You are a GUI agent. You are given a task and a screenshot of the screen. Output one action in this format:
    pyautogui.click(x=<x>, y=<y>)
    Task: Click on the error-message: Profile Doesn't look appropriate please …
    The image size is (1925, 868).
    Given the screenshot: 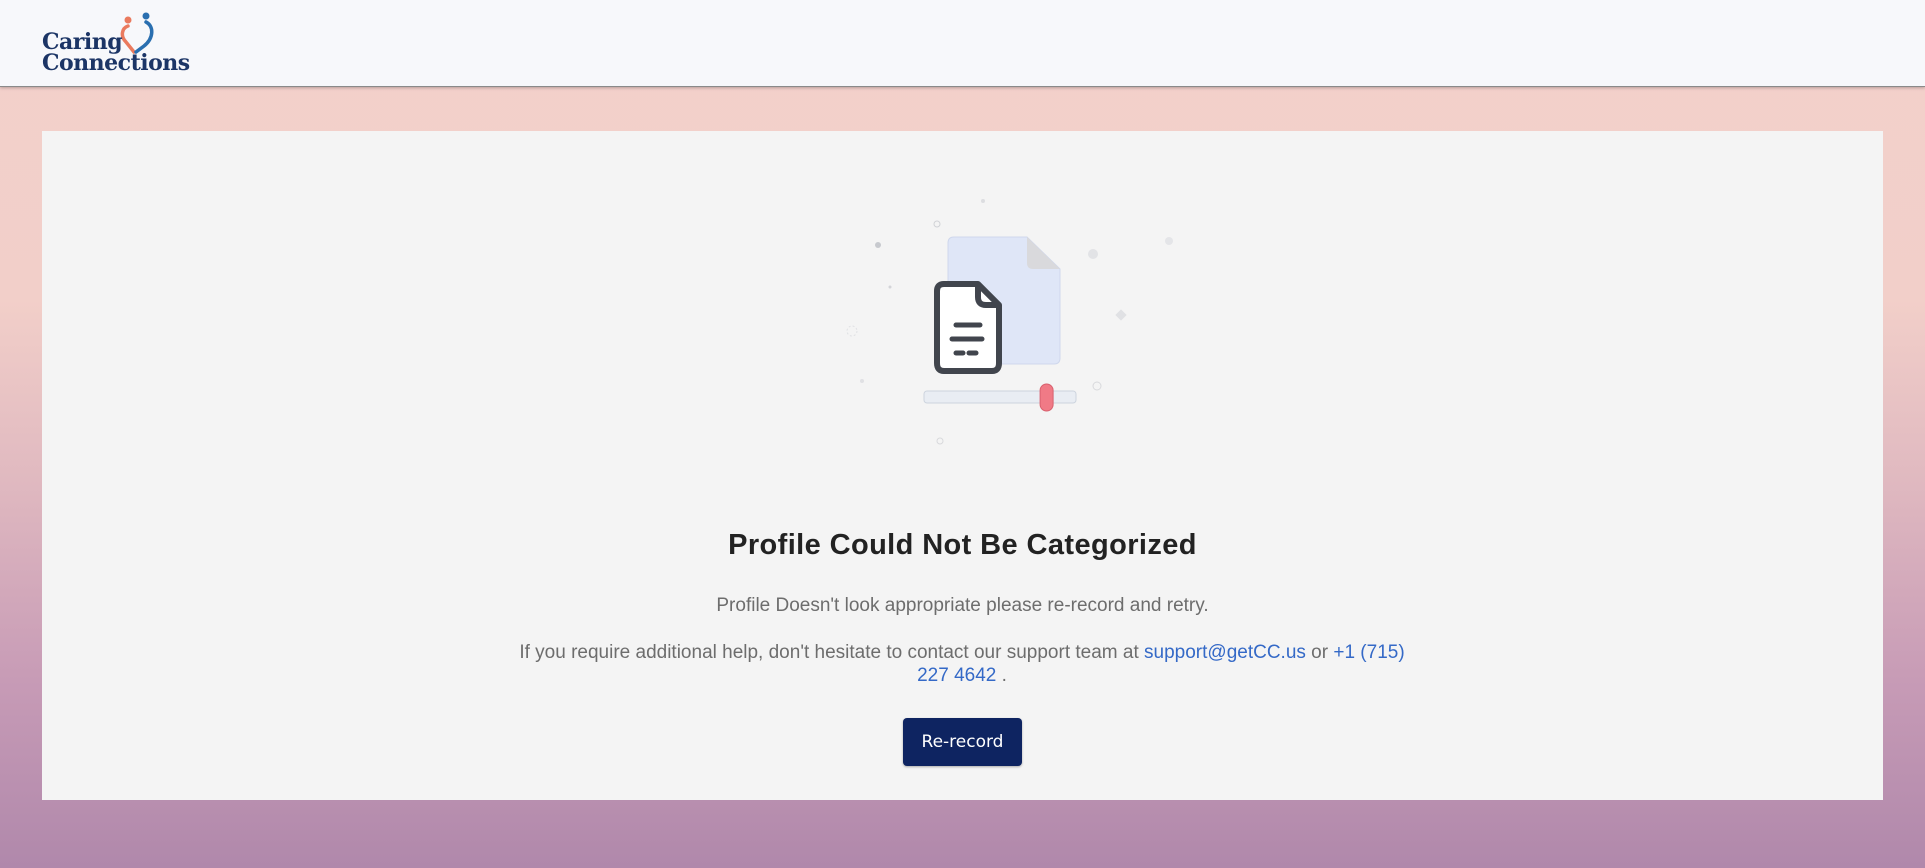 What is the action you would take?
    pyautogui.click(x=962, y=605)
    